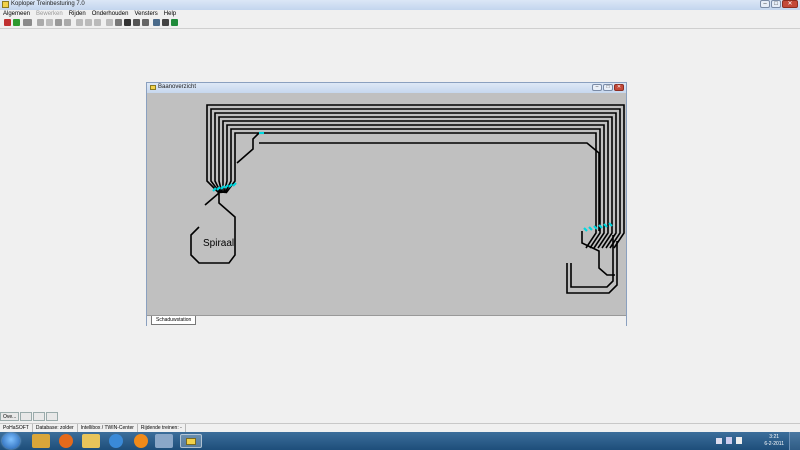  What do you see at coordinates (174, 22) in the screenshot?
I see `exit-icon` at bounding box center [174, 22].